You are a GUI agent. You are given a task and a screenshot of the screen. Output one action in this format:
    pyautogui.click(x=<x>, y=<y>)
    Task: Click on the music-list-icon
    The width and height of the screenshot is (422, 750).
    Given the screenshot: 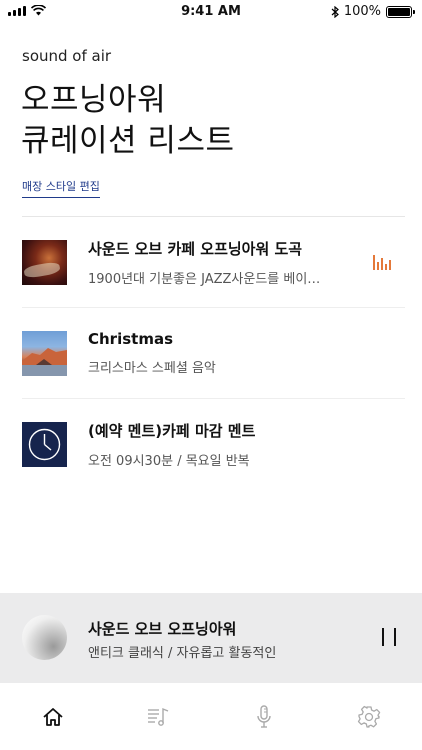 What is the action you would take?
    pyautogui.click(x=158, y=716)
    